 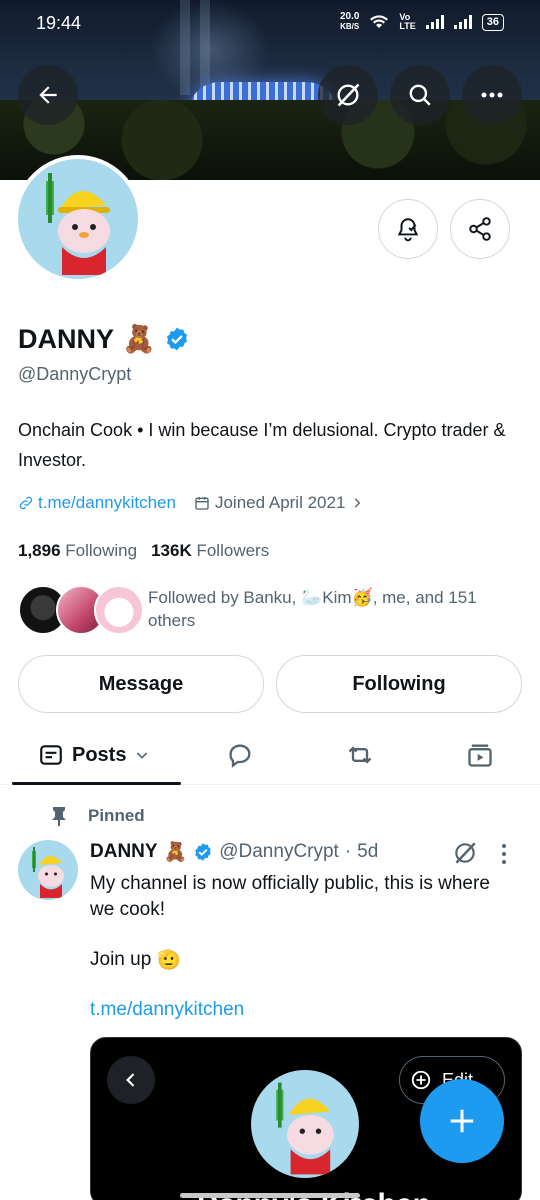 I want to click on tab-reposts, so click(x=360, y=755).